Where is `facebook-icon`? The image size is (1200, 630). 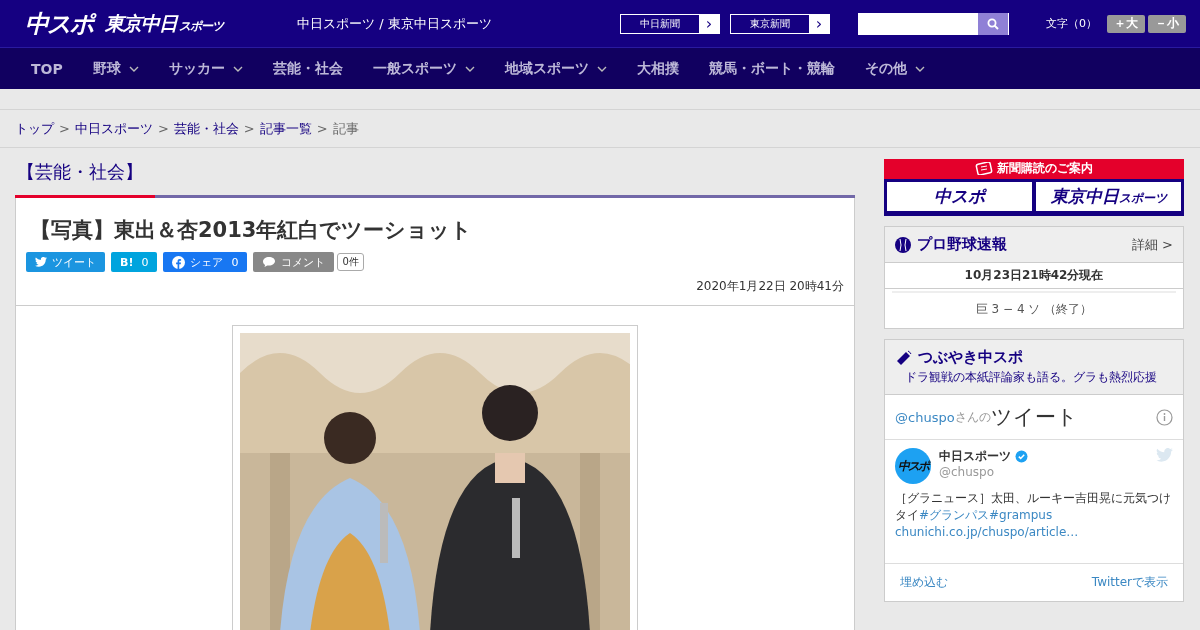
facebook-icon is located at coordinates (179, 262).